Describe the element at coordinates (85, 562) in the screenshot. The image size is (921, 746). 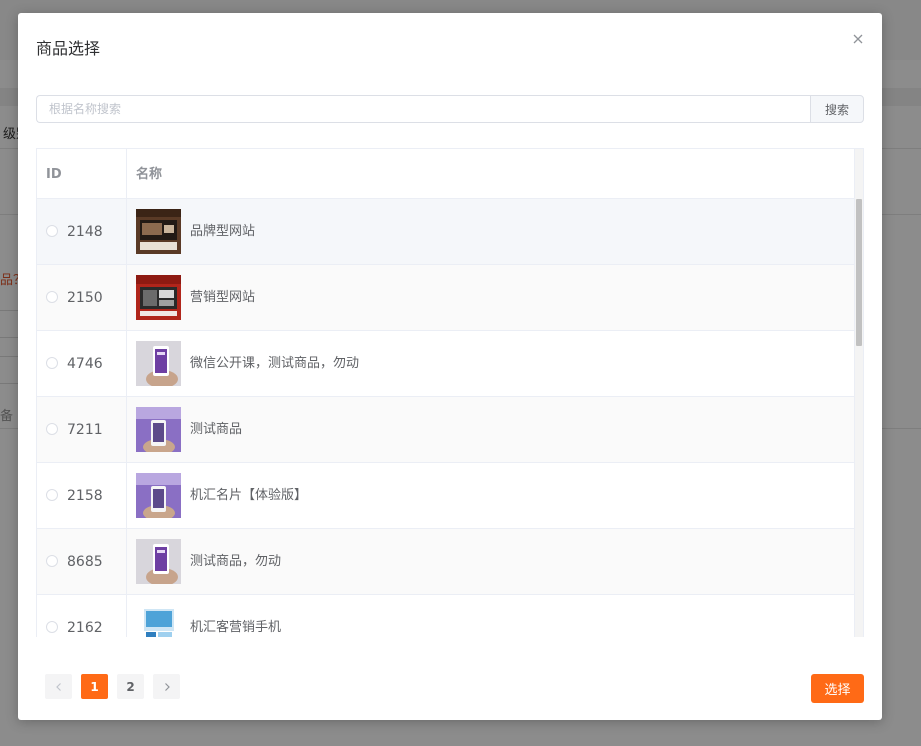
I see `row-id: 8685` at that location.